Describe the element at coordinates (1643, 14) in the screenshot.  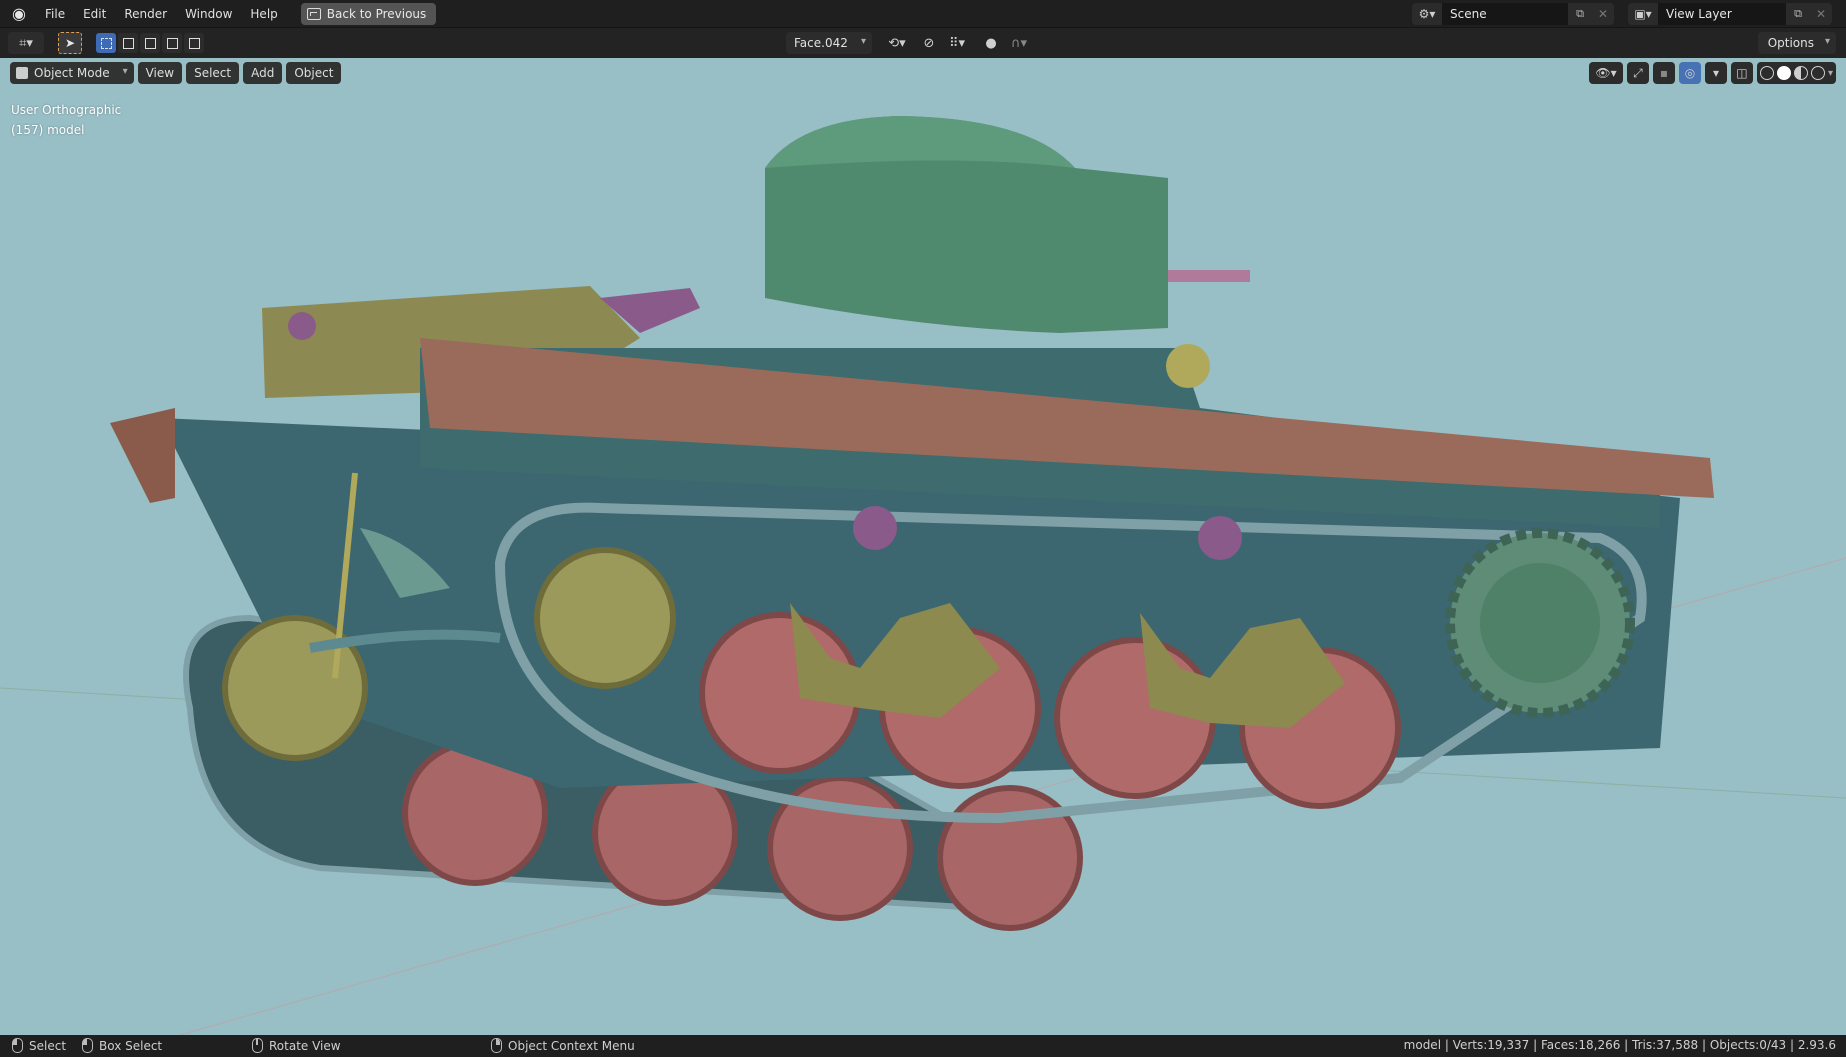
I see `view-layer-browse-icon: ▣▾` at that location.